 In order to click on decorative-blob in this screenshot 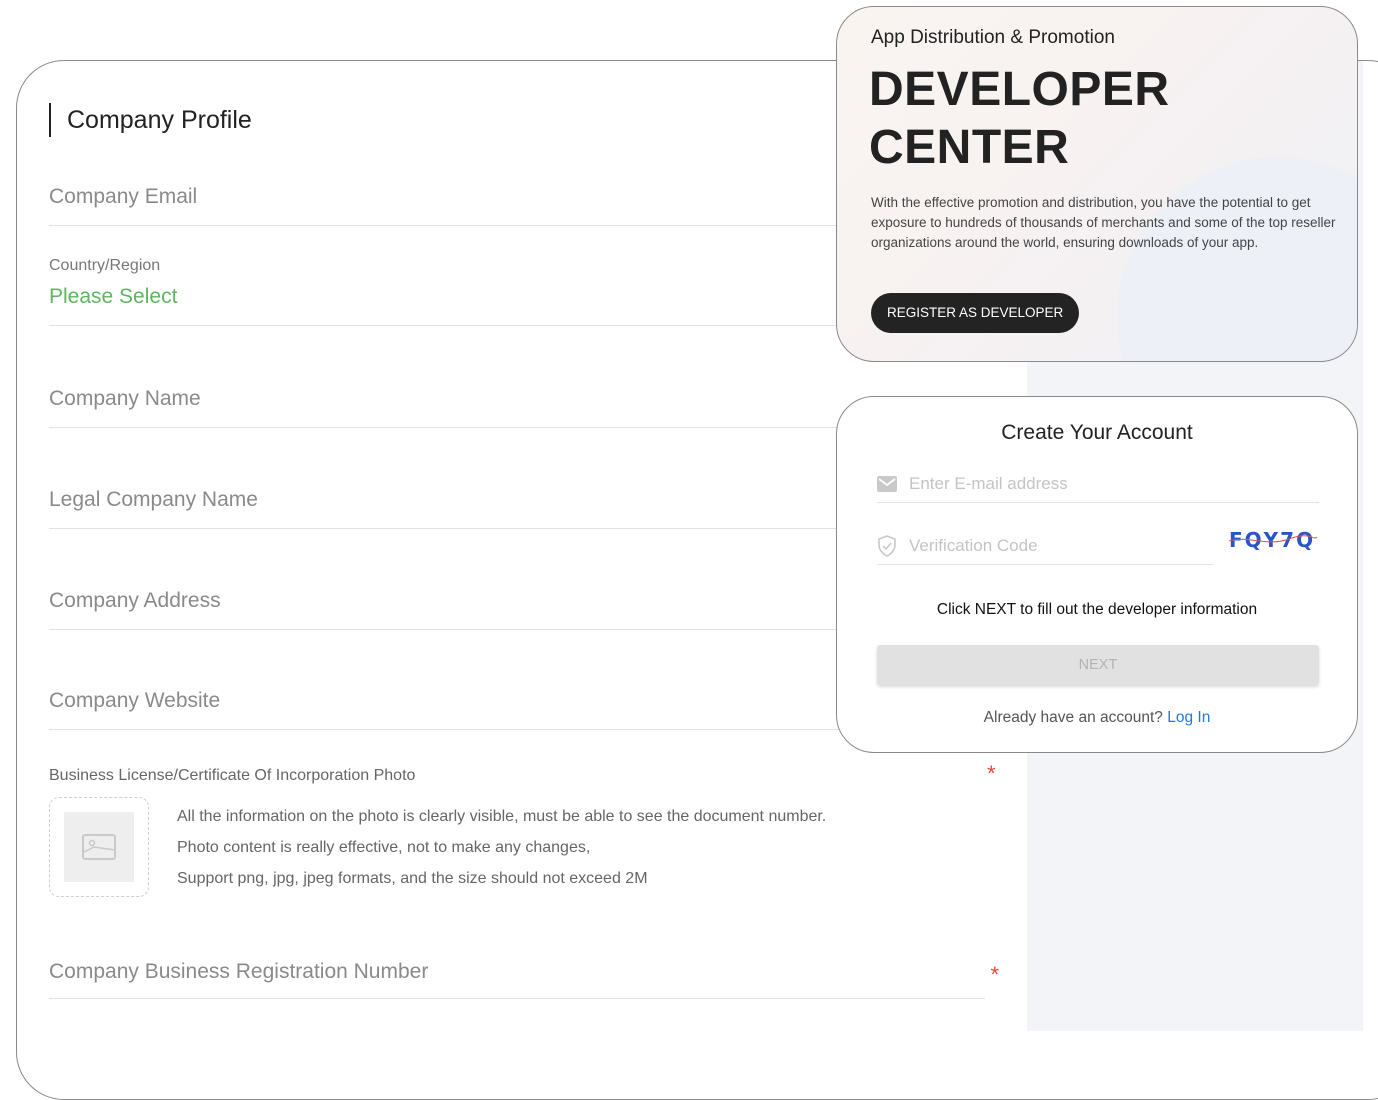, I will do `click(1237, 259)`.